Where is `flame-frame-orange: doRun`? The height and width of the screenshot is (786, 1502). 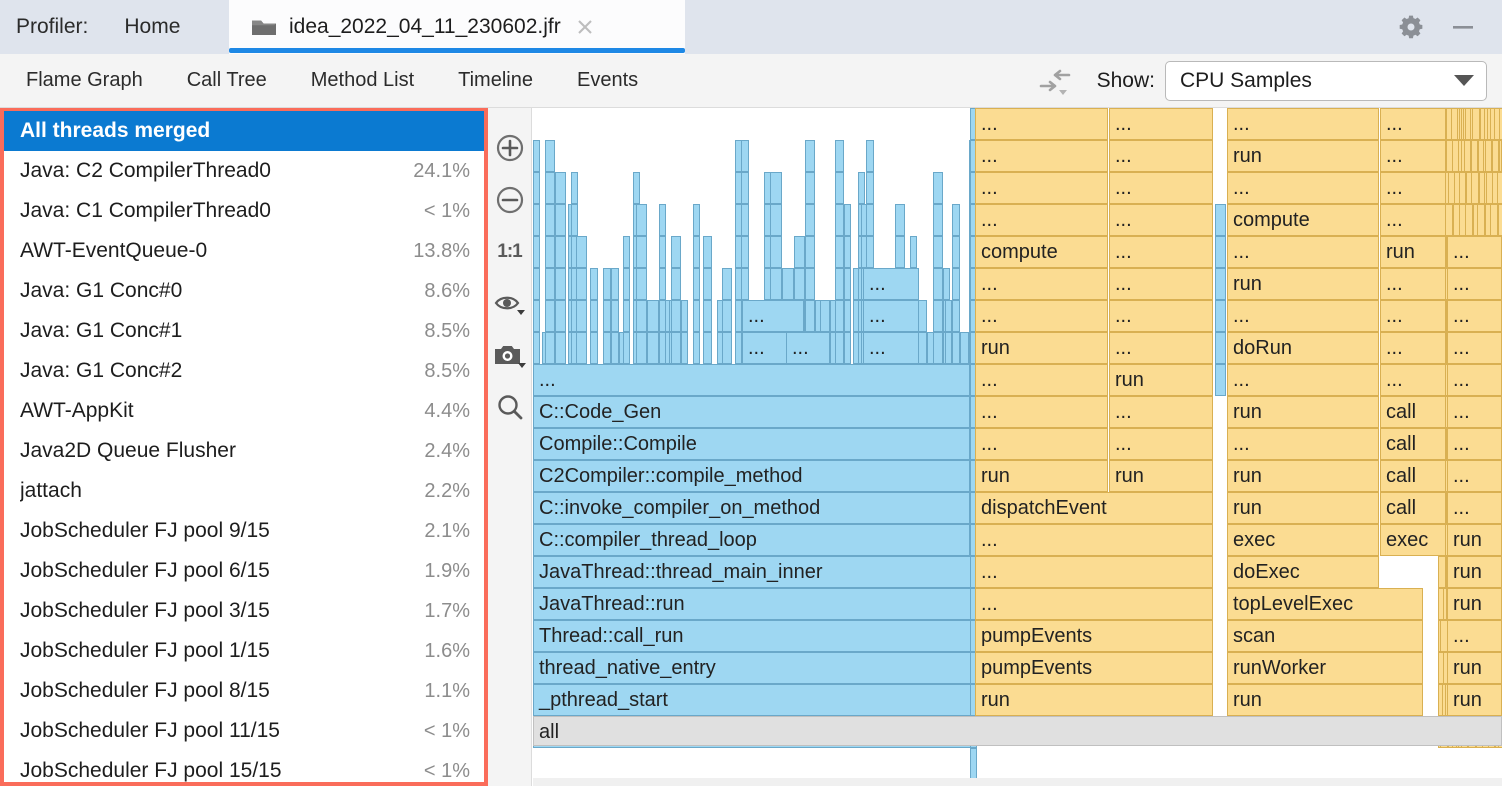 flame-frame-orange: doRun is located at coordinates (1303, 348).